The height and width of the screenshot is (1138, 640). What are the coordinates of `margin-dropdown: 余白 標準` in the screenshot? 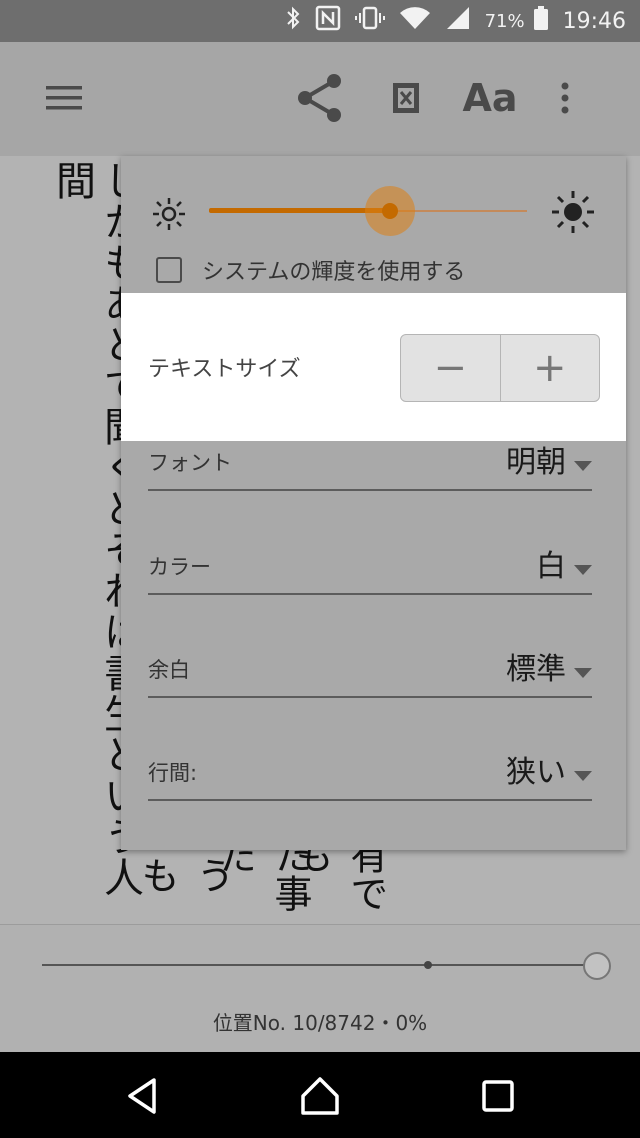 It's located at (370, 667).